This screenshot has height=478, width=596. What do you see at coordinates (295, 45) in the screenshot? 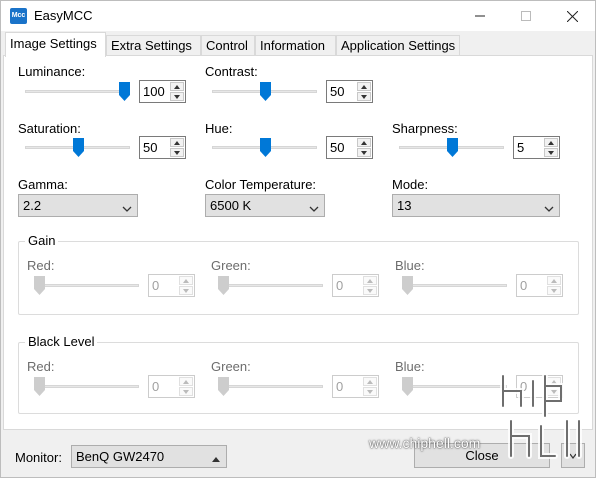
I see `tab-information: Information` at bounding box center [295, 45].